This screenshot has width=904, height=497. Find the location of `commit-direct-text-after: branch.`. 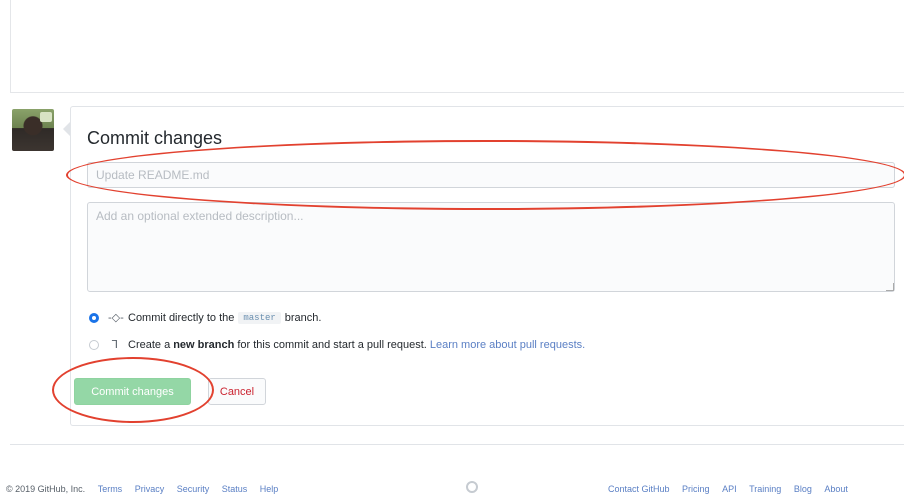

commit-direct-text-after: branch. is located at coordinates (303, 317).